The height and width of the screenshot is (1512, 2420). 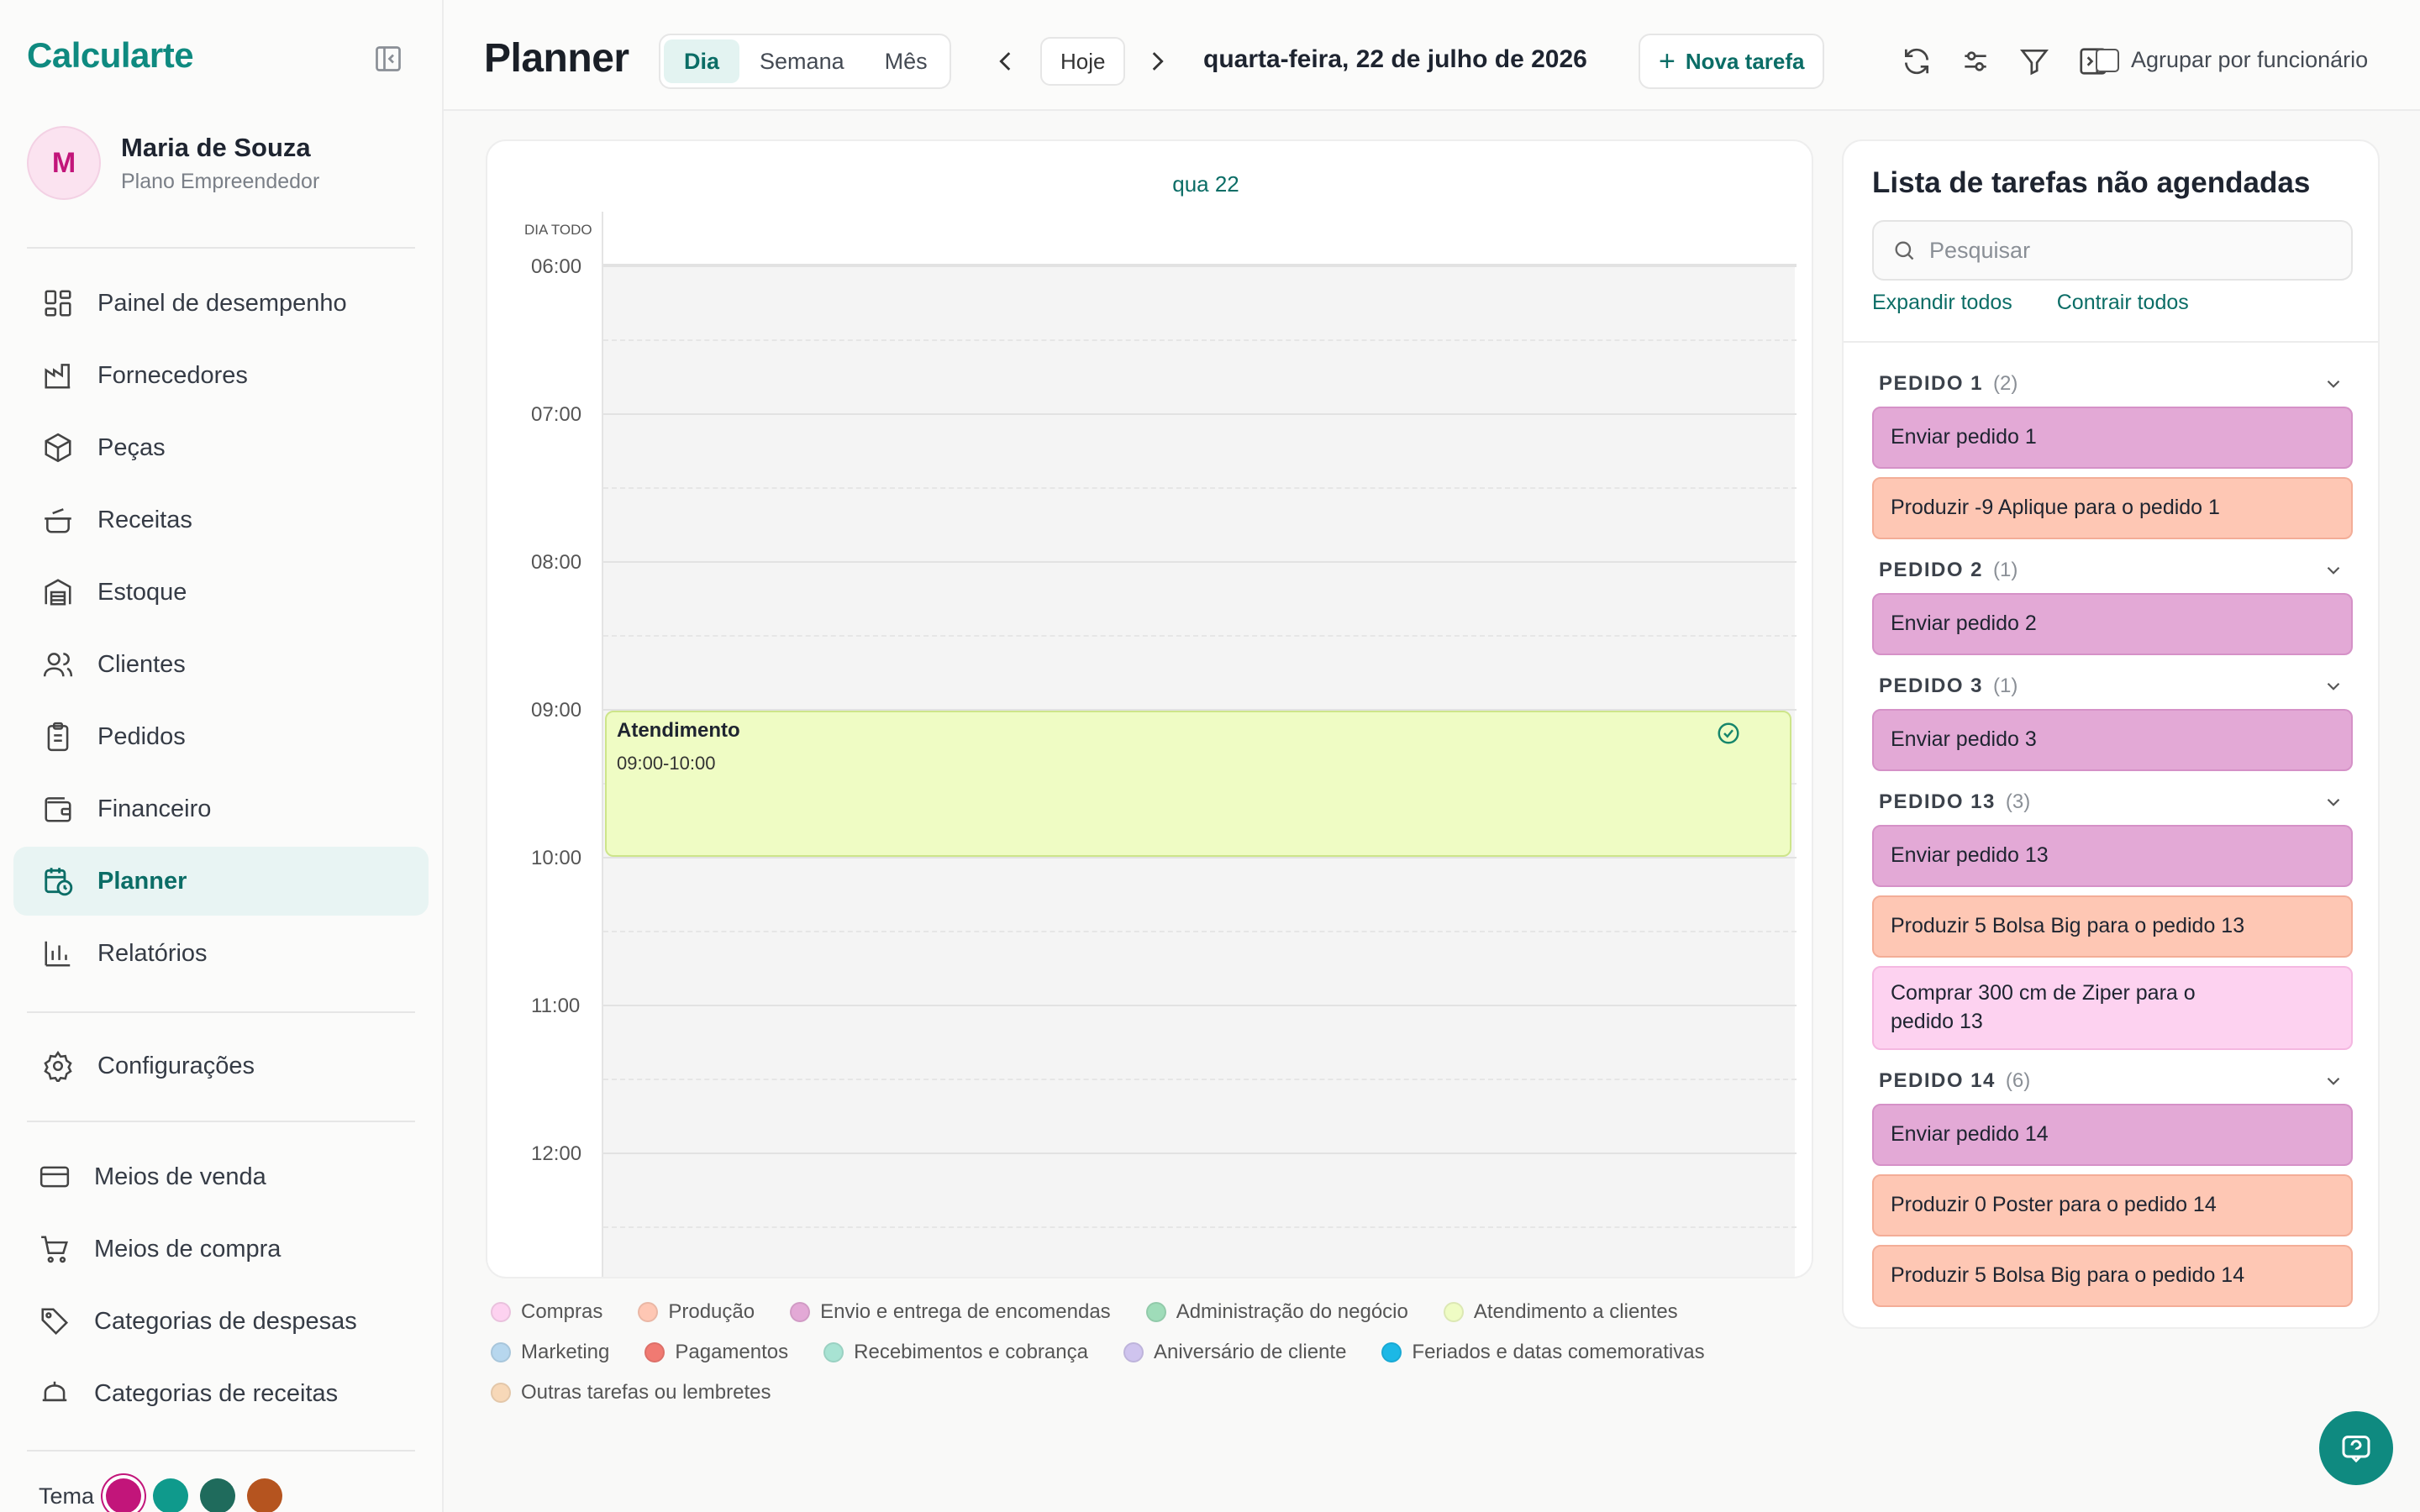 What do you see at coordinates (2112, 926) in the screenshot?
I see `task-card: Produzir 5 Bolsa Big para o pedido 13` at bounding box center [2112, 926].